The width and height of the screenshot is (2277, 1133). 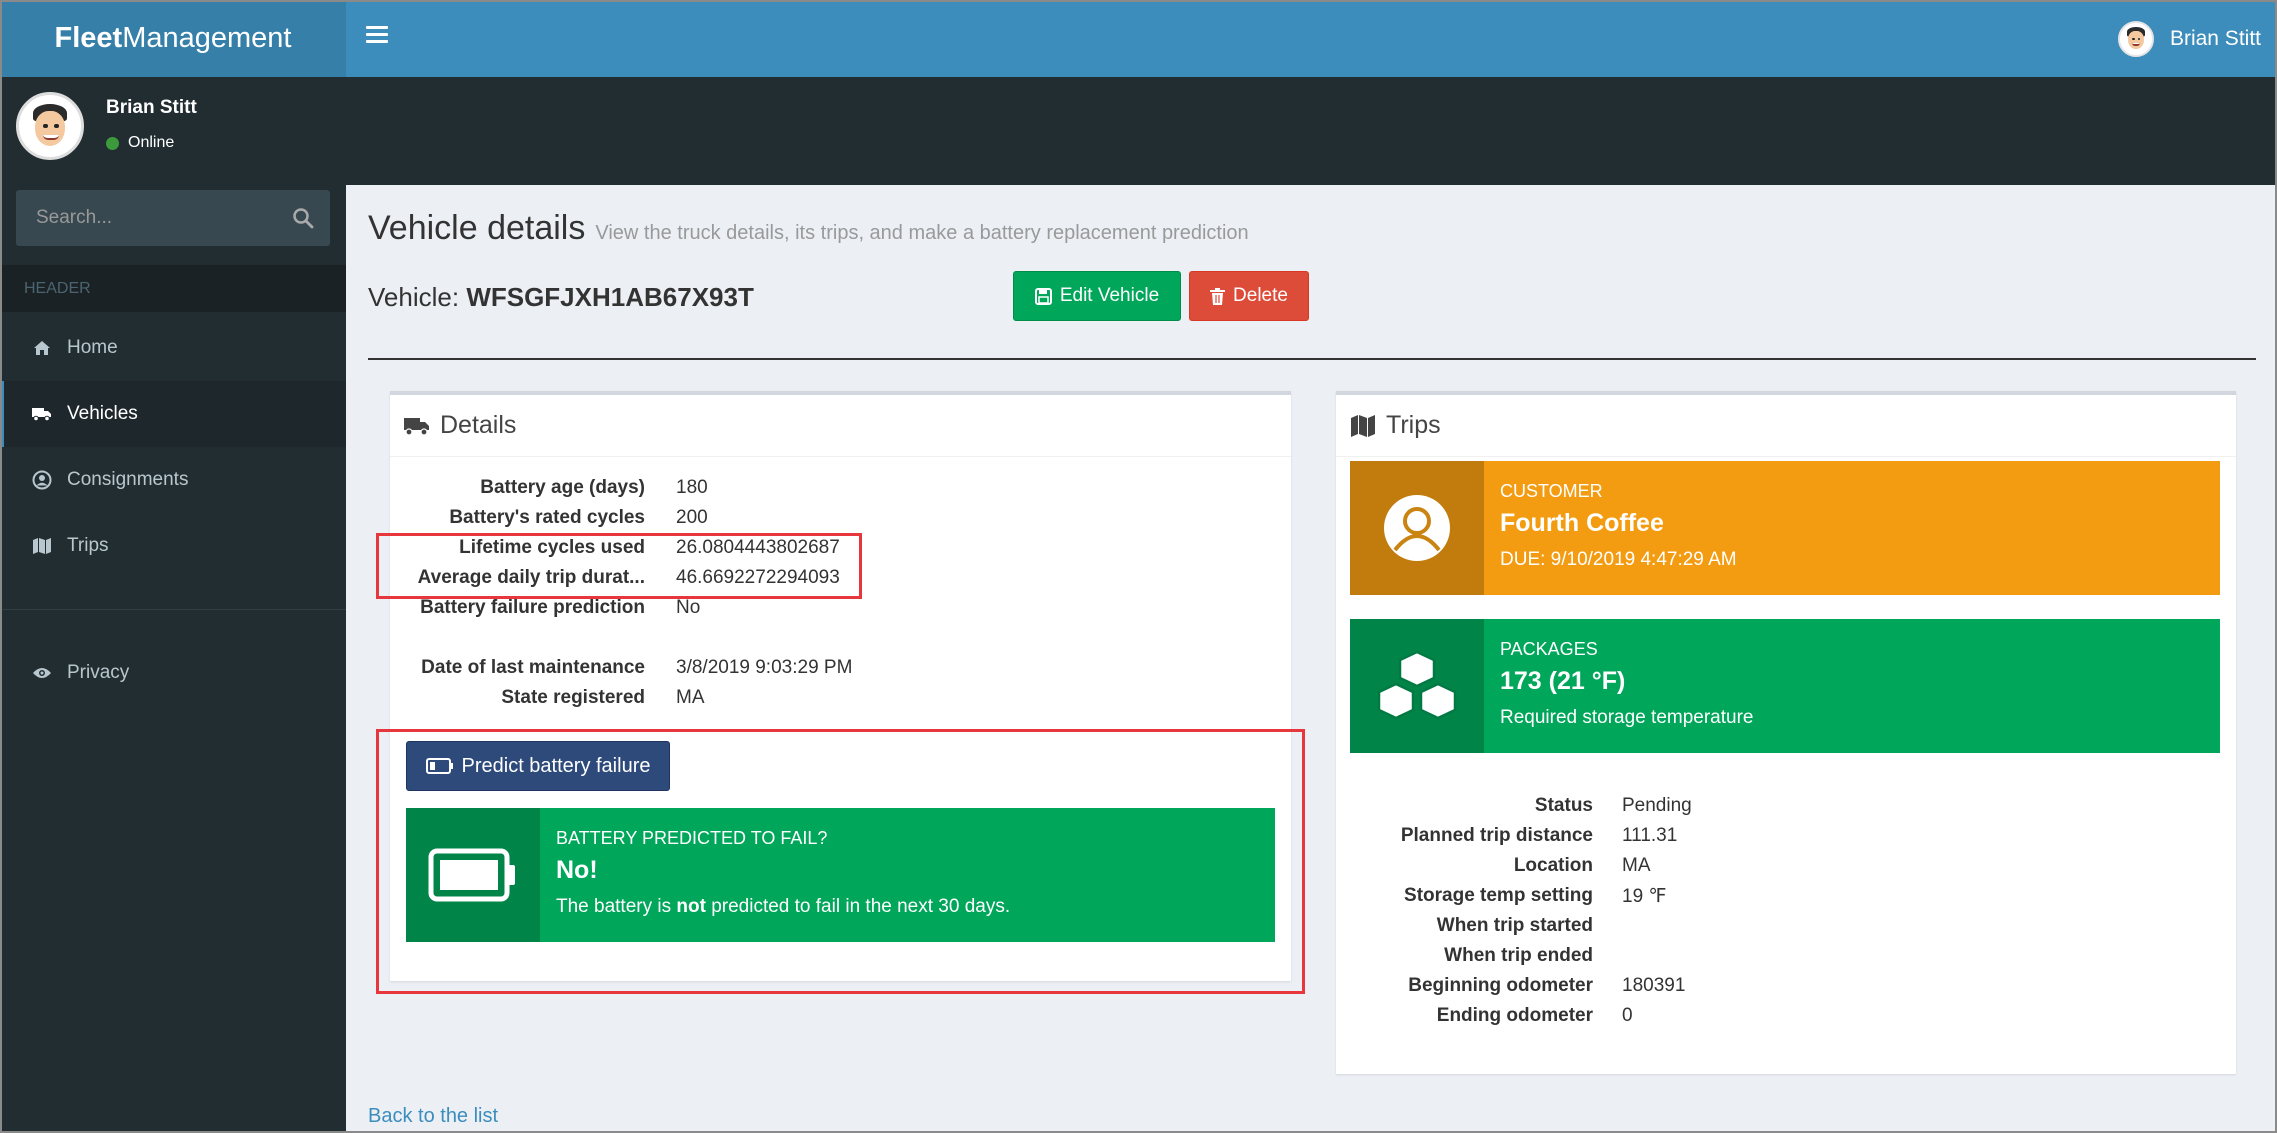 I want to click on trip-label: Ending odometer, so click(x=1514, y=1015).